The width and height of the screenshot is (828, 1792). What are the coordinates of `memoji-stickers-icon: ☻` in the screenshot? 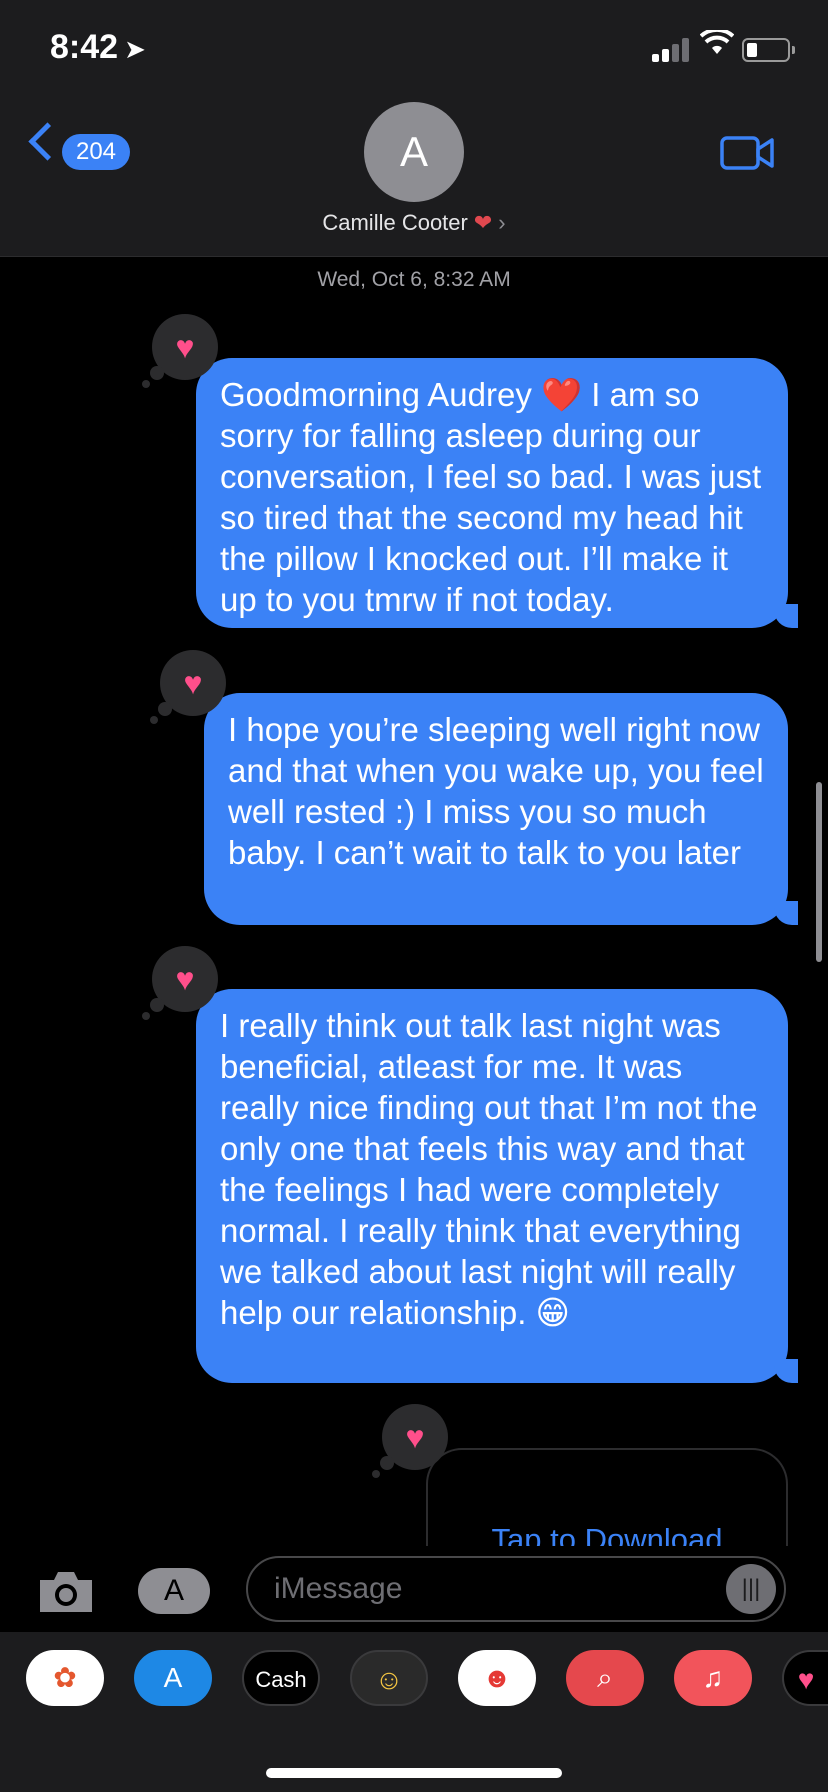 It's located at (497, 1678).